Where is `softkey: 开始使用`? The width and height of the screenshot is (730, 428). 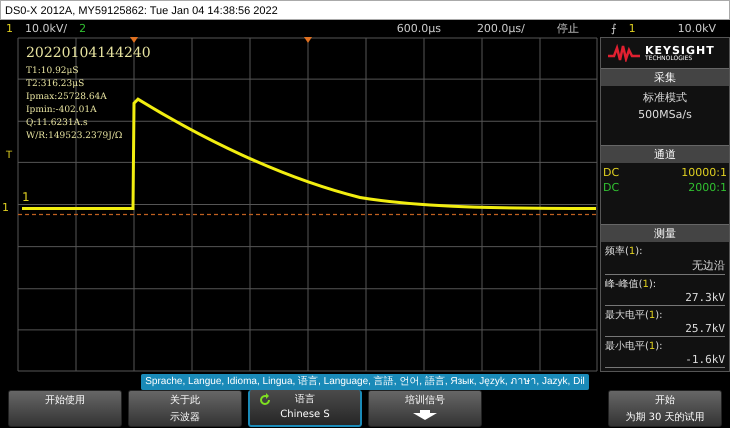
softkey: 开始使用 is located at coordinates (65, 408).